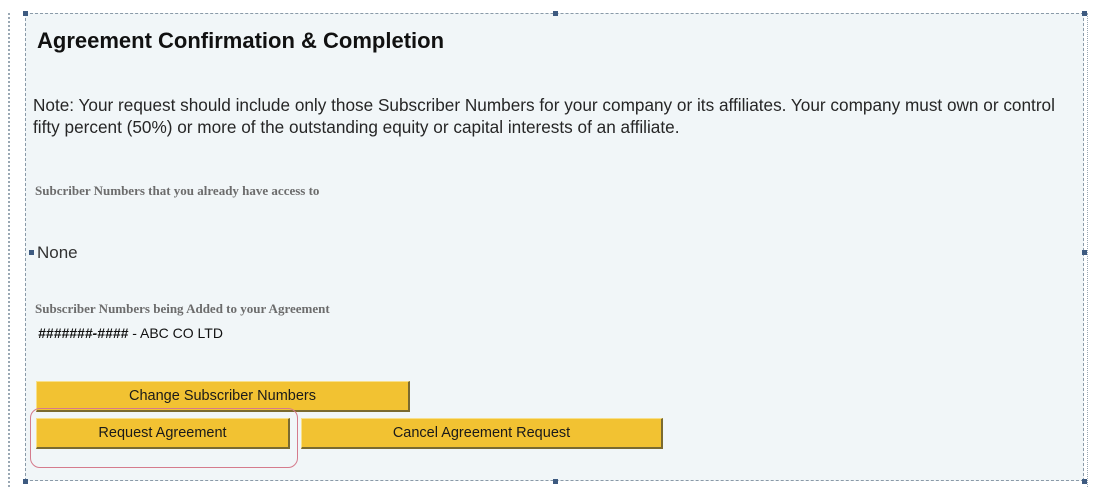  I want to click on resize-handle-top-right, so click(1084, 13).